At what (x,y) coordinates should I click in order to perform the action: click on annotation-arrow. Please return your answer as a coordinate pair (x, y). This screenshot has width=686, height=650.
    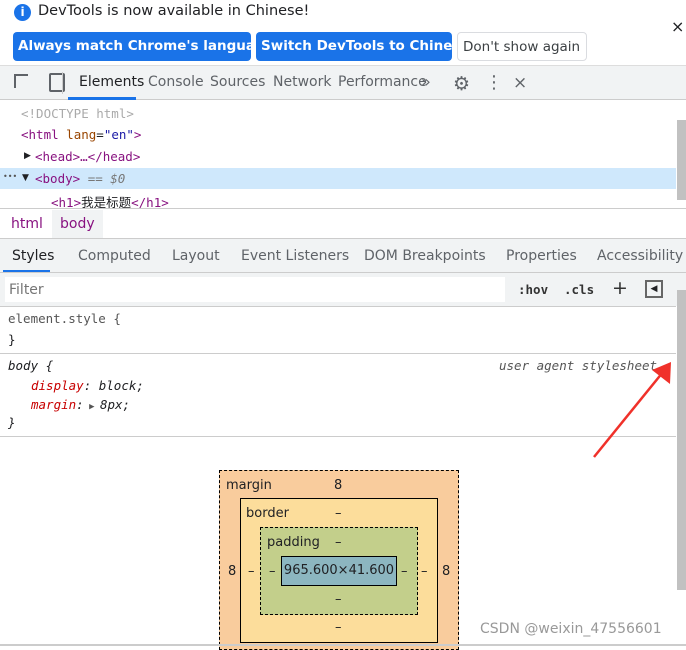
    Looking at the image, I should click on (632, 410).